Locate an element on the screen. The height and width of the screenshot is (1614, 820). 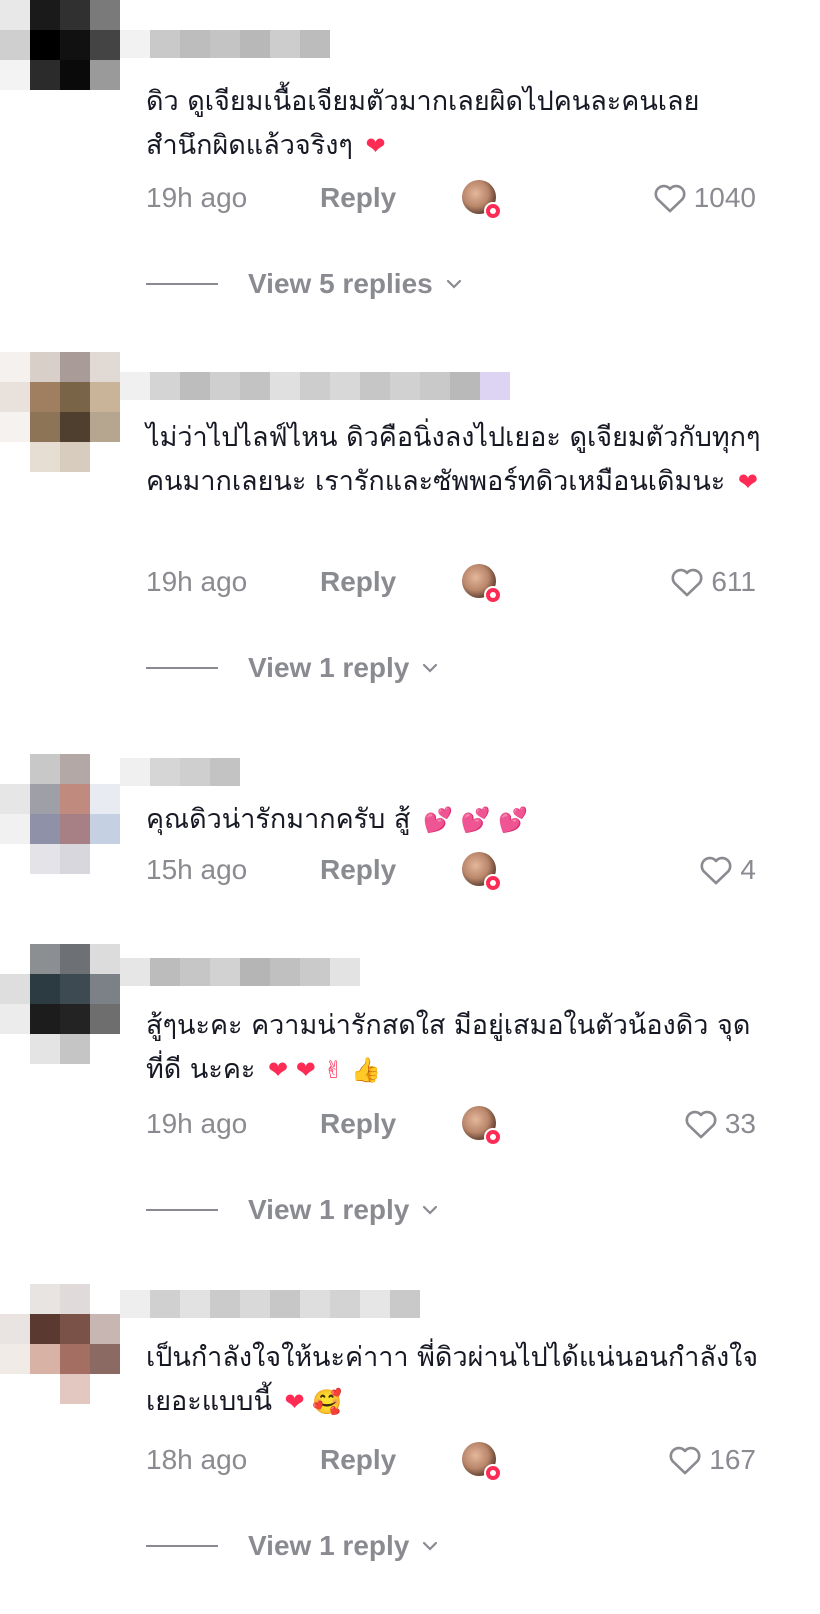
comment-meta: 19h ago Reply 33 is located at coordinates (451, 1125).